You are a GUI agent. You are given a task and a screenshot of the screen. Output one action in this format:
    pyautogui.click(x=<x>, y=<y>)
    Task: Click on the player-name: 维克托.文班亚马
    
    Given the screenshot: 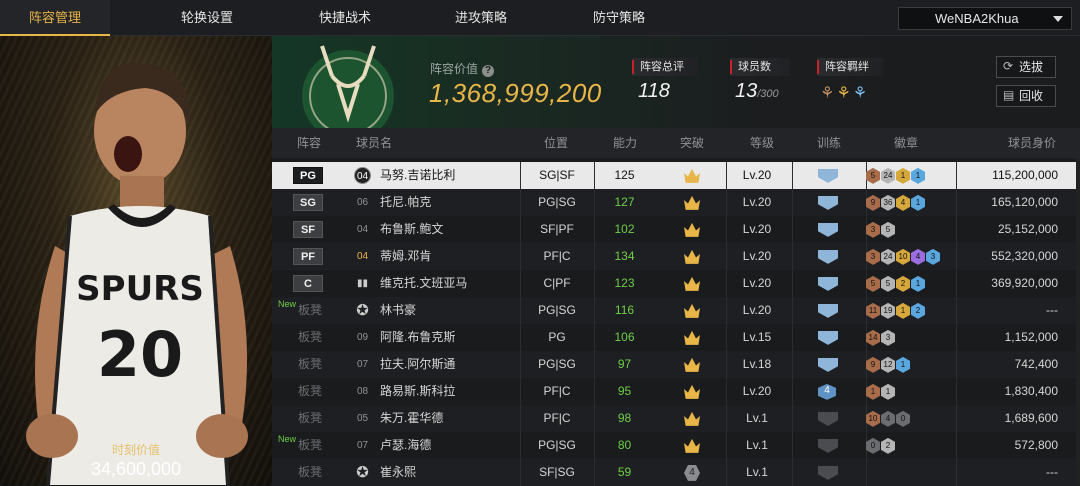 What is the action you would take?
    pyautogui.click(x=423, y=283)
    